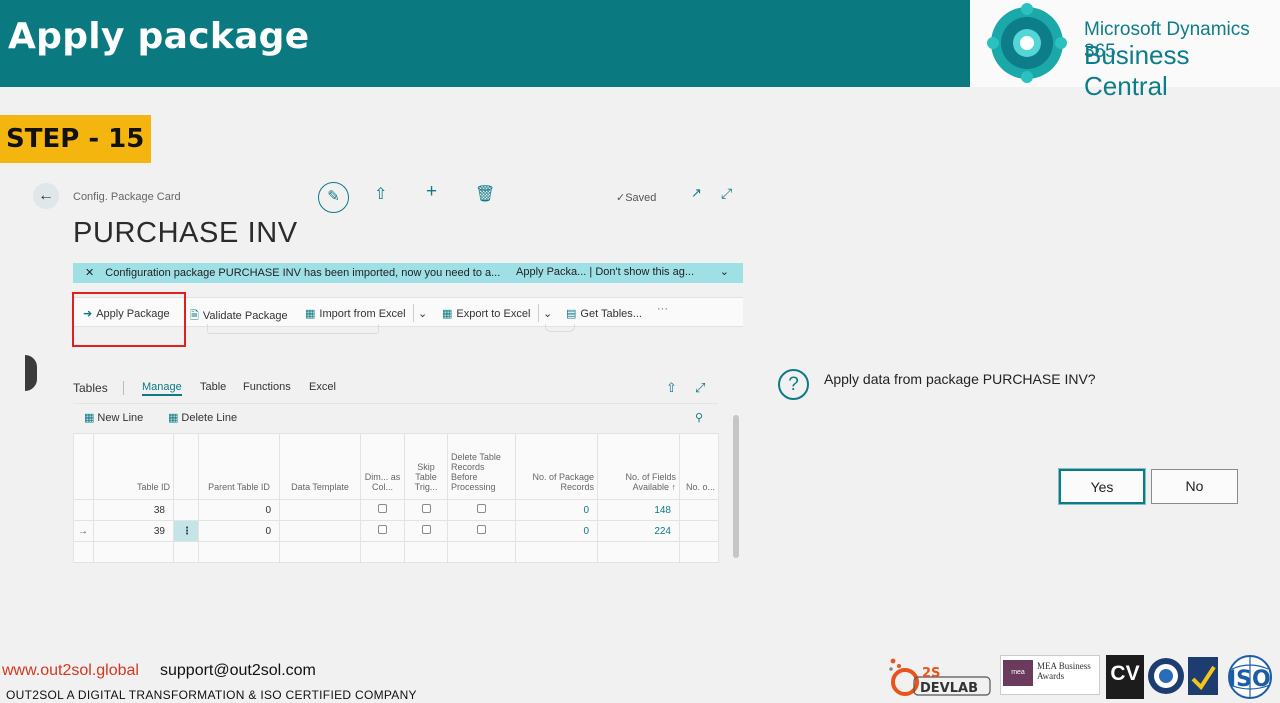 The height and width of the screenshot is (703, 1280). Describe the element at coordinates (736, 486) in the screenshot. I see `vertical-scrollbar` at that location.